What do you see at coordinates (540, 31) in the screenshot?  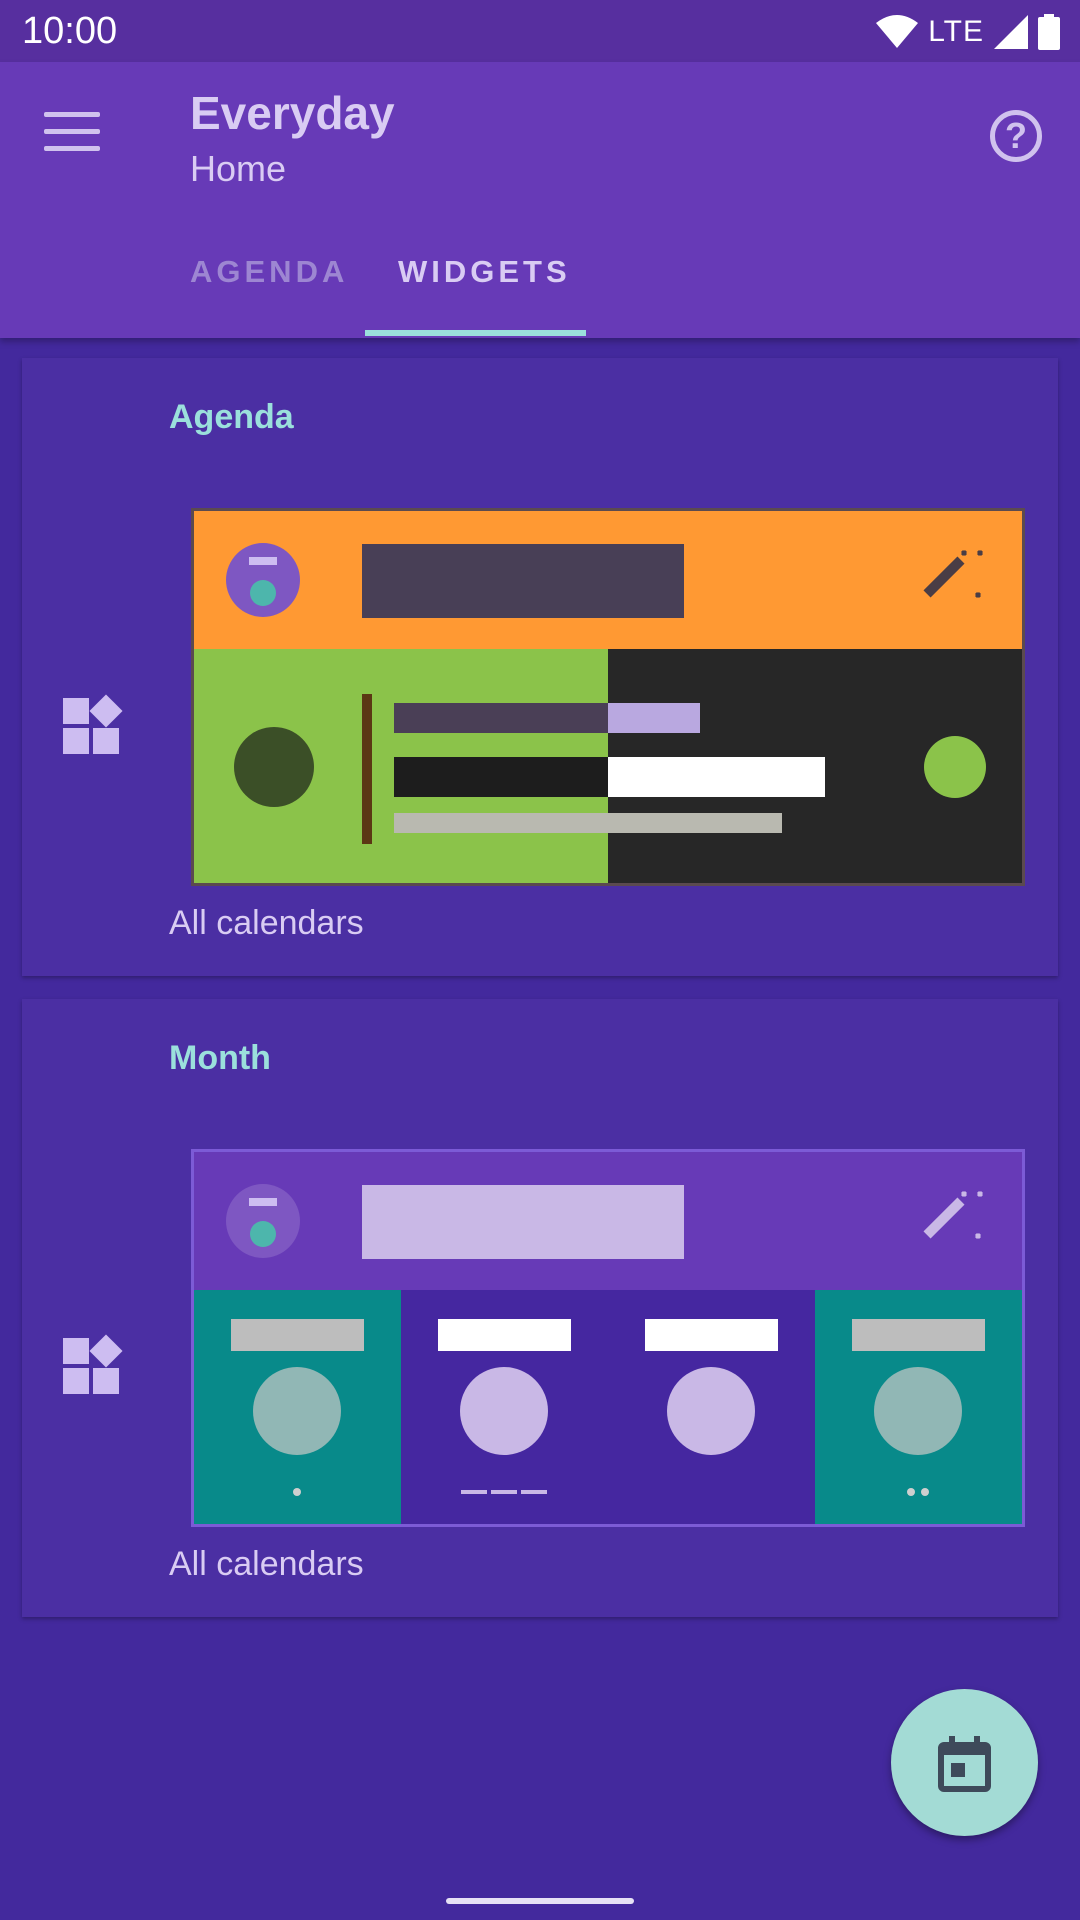 I see `status-bar: 10:00 LTE` at bounding box center [540, 31].